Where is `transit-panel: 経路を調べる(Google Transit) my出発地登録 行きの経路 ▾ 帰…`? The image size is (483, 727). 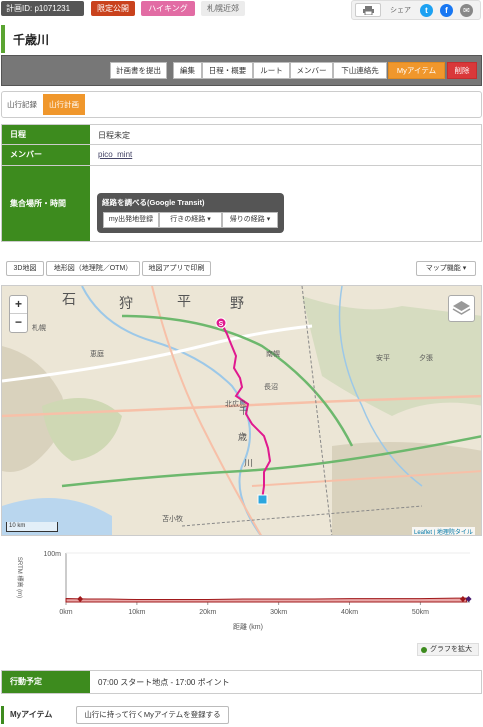 transit-panel: 経路を調べる(Google Transit) my出発地登録 行きの経路 ▾ 帰… is located at coordinates (190, 213).